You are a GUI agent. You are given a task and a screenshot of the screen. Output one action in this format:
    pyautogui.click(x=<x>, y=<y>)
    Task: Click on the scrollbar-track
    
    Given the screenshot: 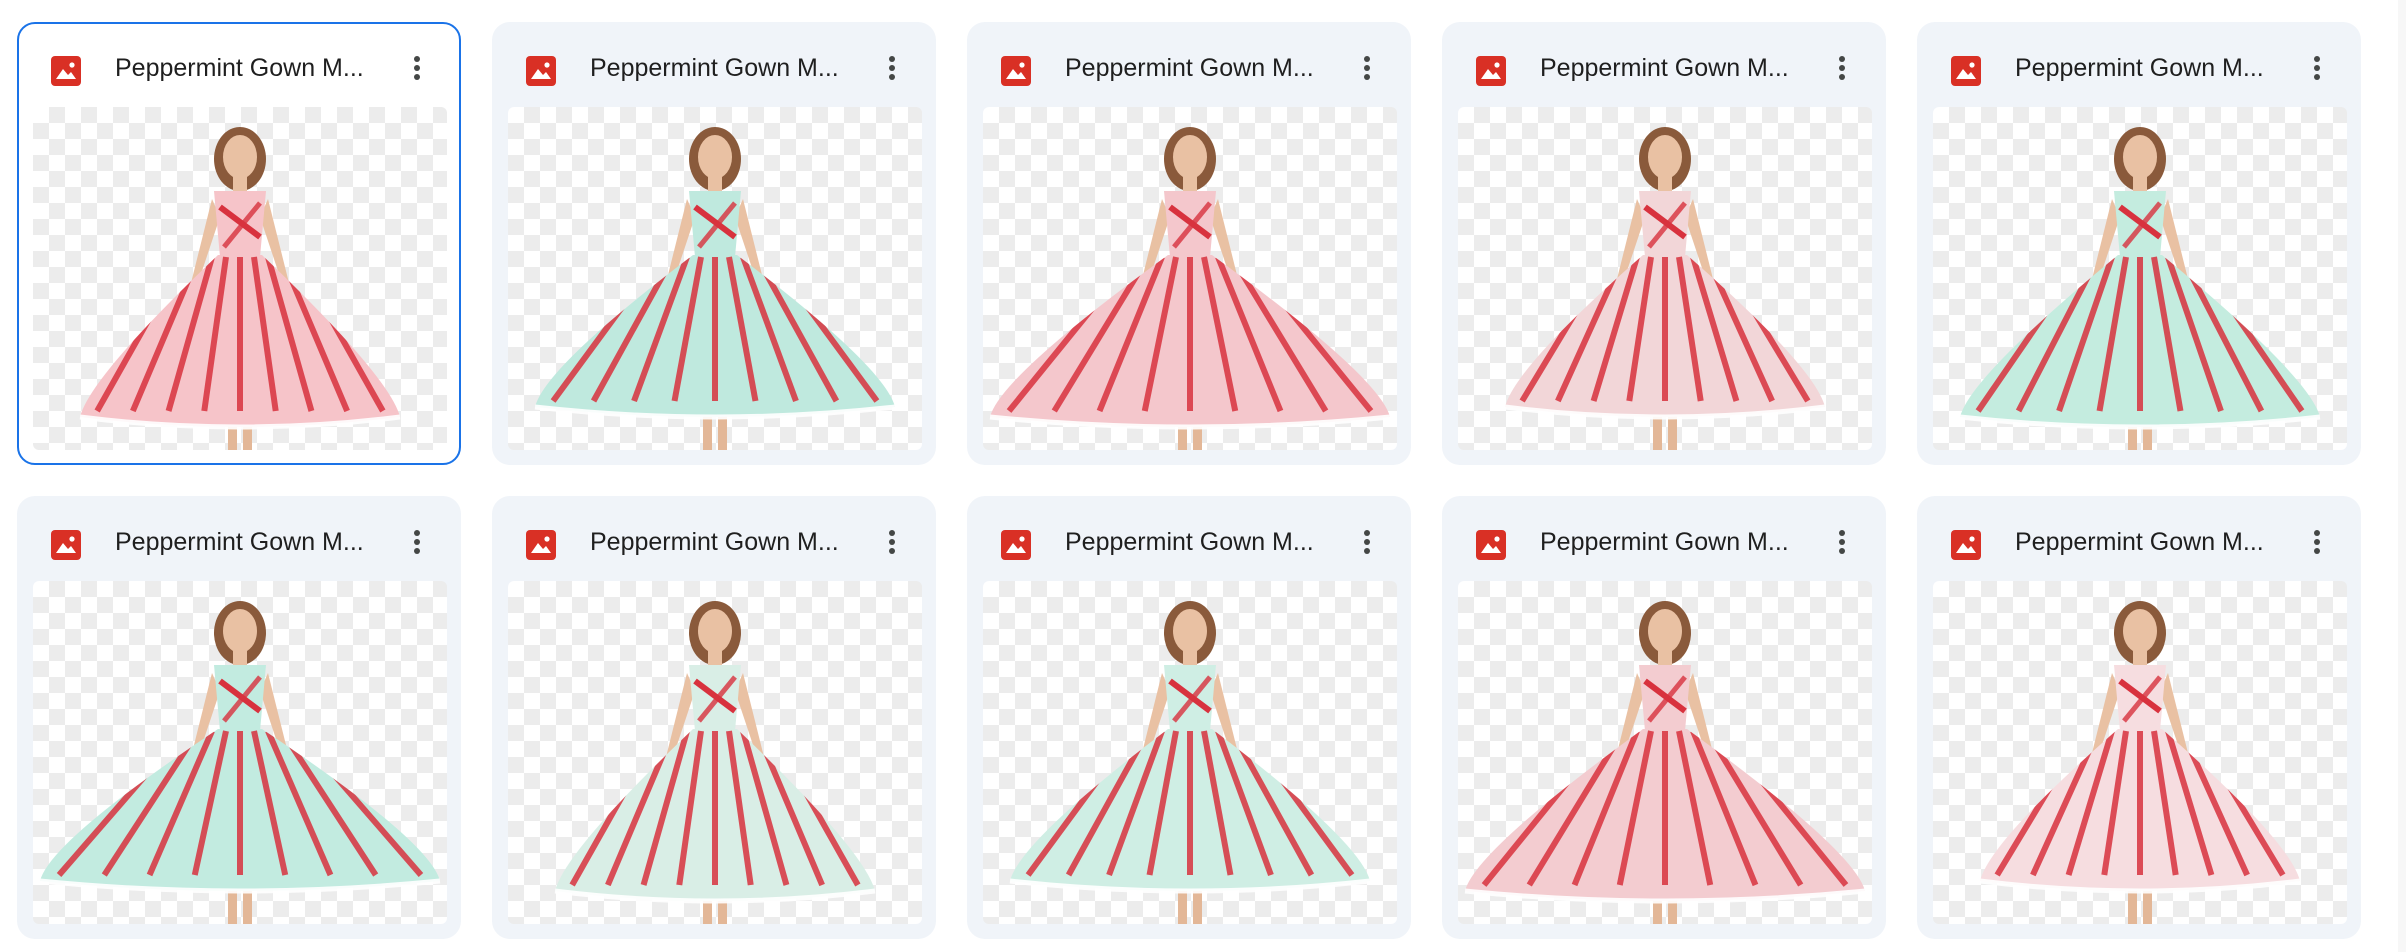 What is the action you would take?
    pyautogui.click(x=2402, y=476)
    